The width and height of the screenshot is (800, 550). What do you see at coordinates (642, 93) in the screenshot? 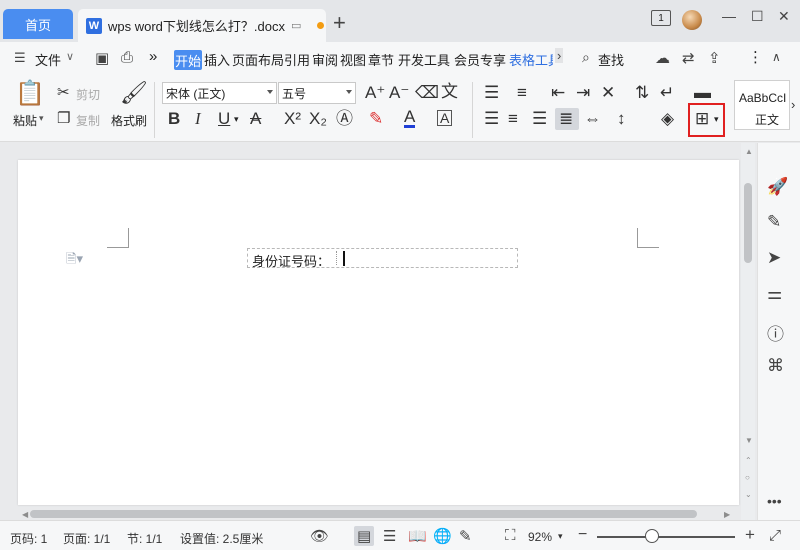
I see `sort-icon: ⇅` at bounding box center [642, 93].